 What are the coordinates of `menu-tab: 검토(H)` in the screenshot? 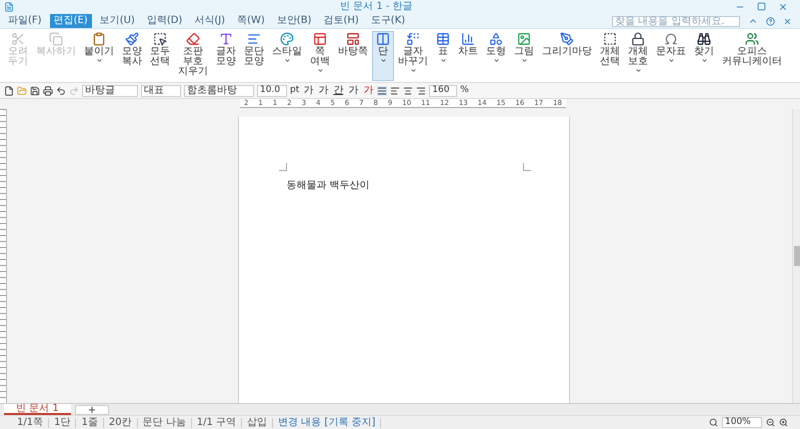 It's located at (341, 21).